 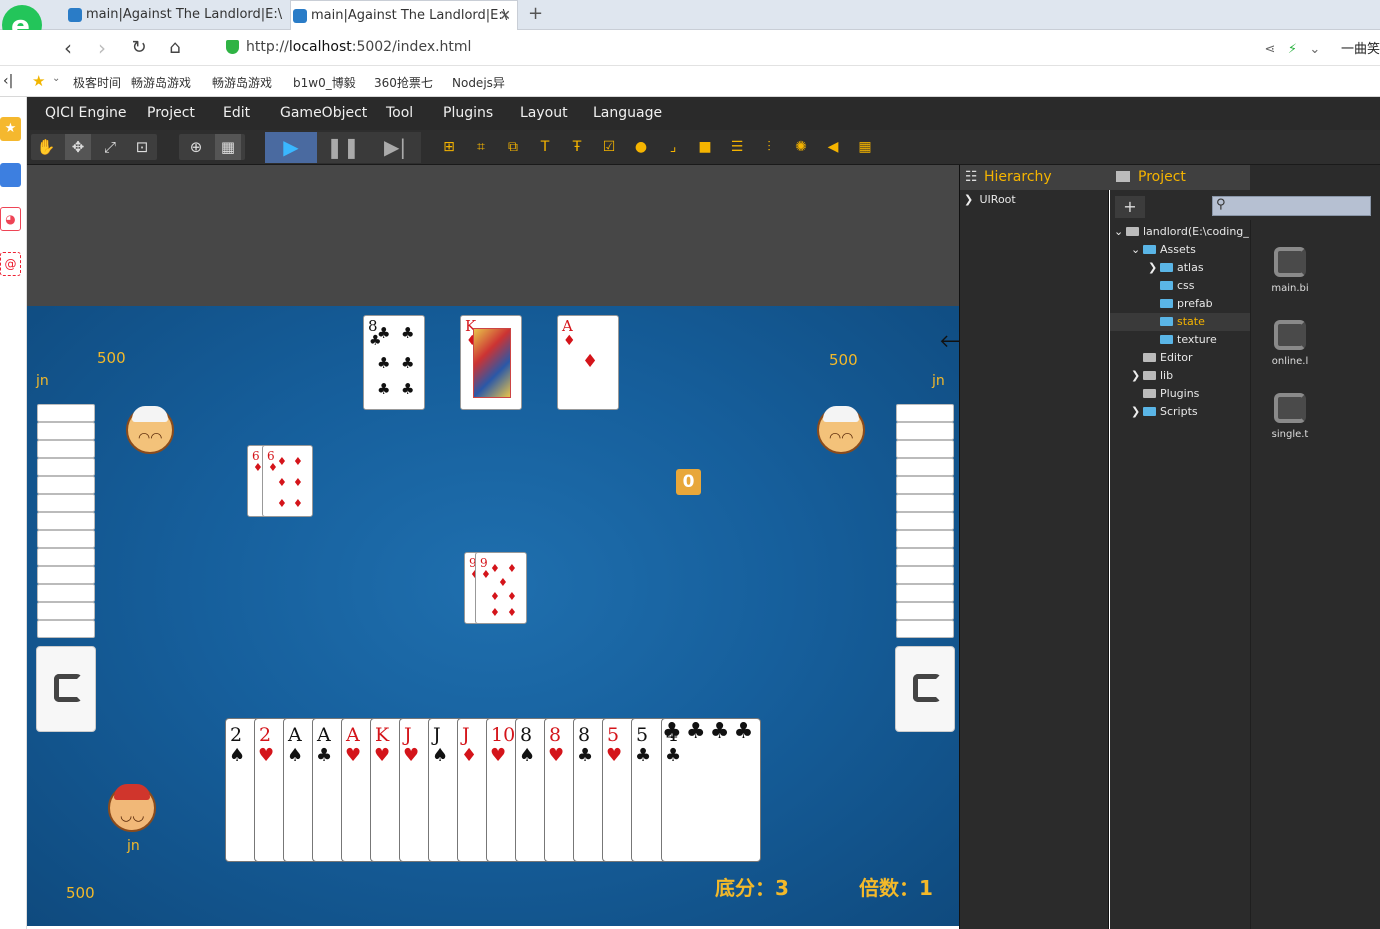 I want to click on hierarchy-header: ☷ Hierarchy, so click(x=1035, y=177).